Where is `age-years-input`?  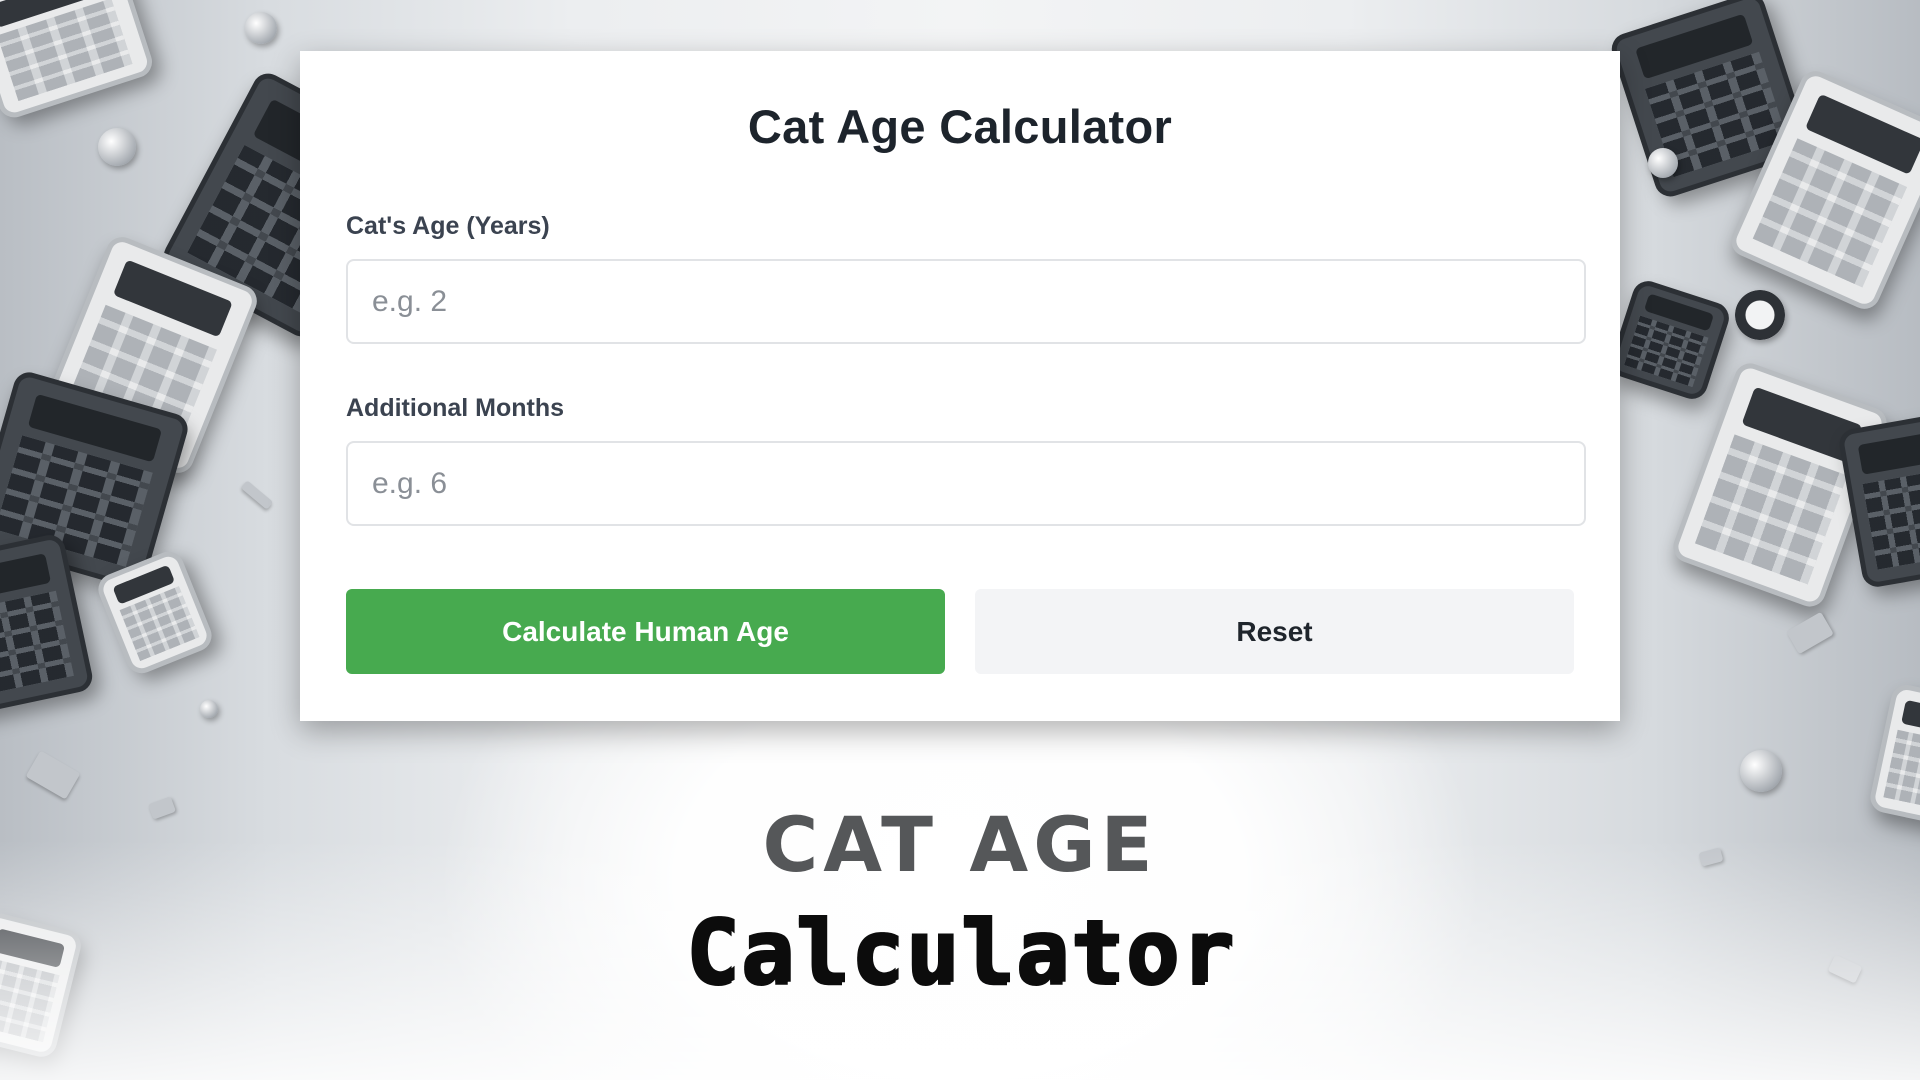 age-years-input is located at coordinates (966, 301).